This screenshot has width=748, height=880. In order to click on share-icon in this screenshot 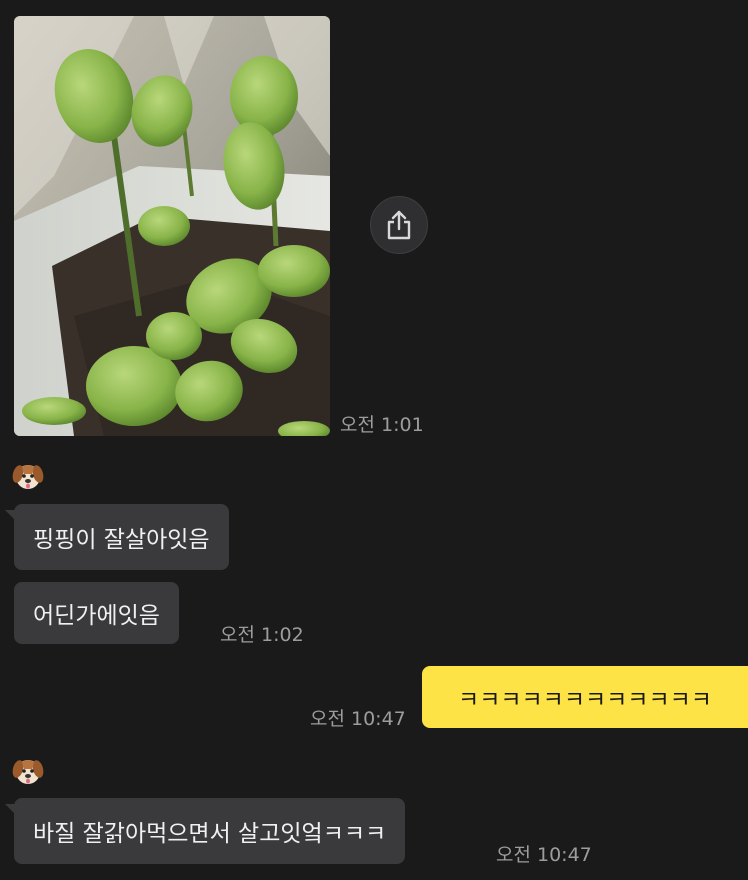, I will do `click(399, 225)`.